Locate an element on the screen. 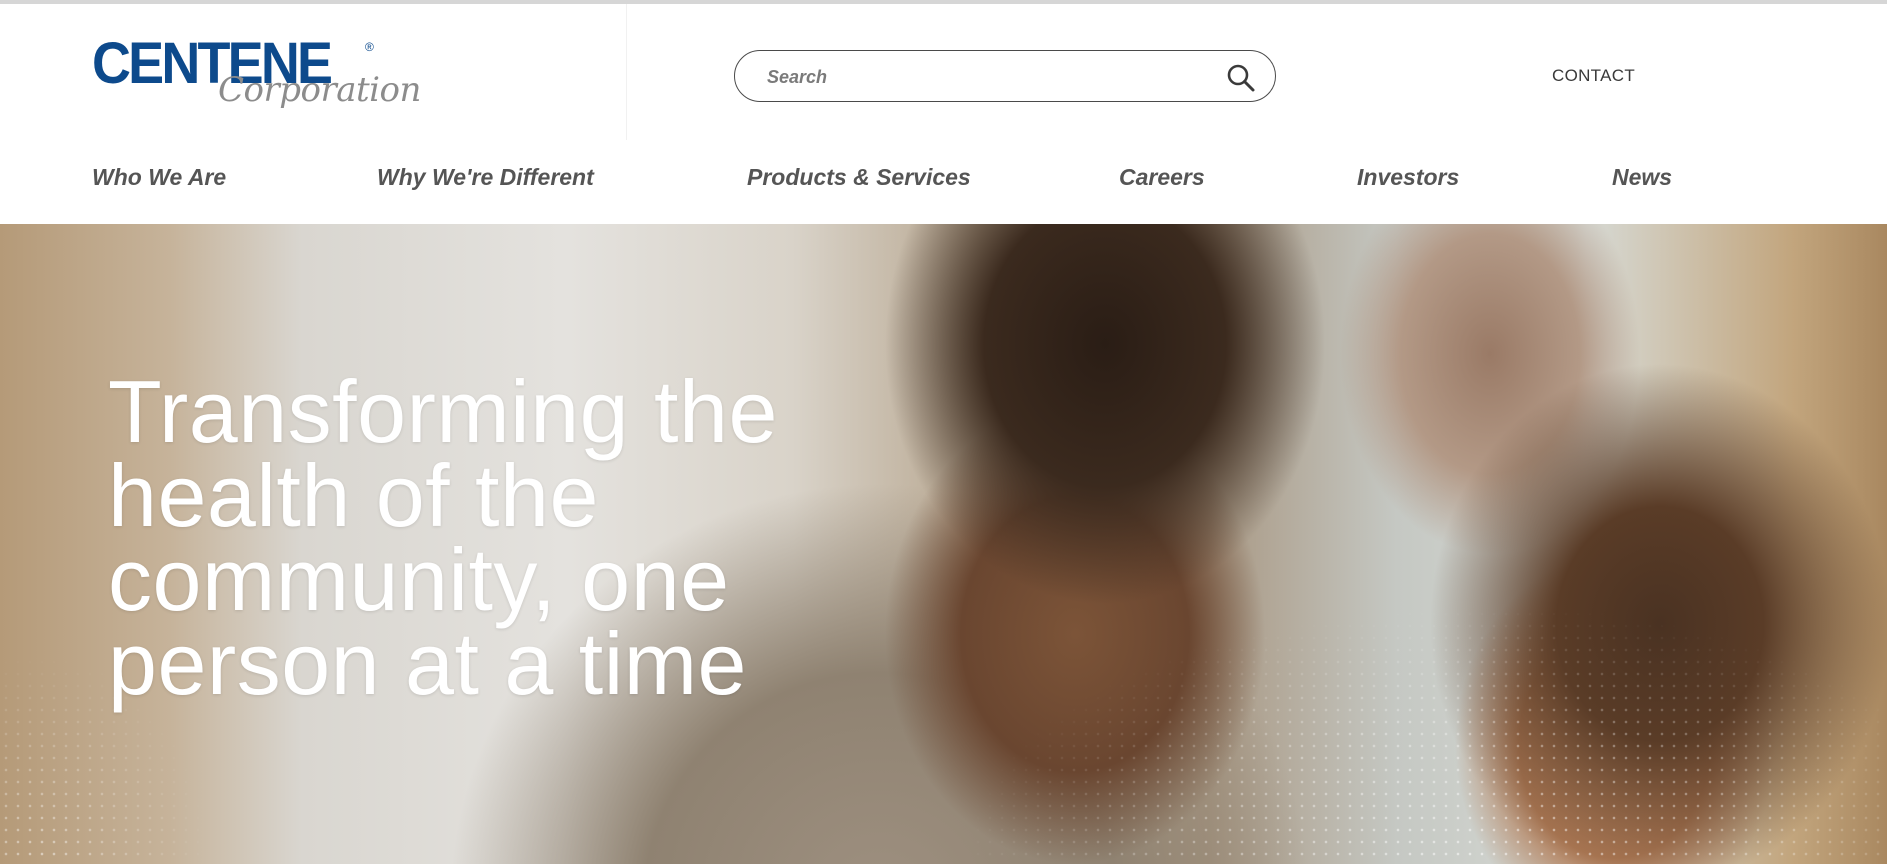  nav-item-why-were-different: Why We're Different is located at coordinates (485, 177).